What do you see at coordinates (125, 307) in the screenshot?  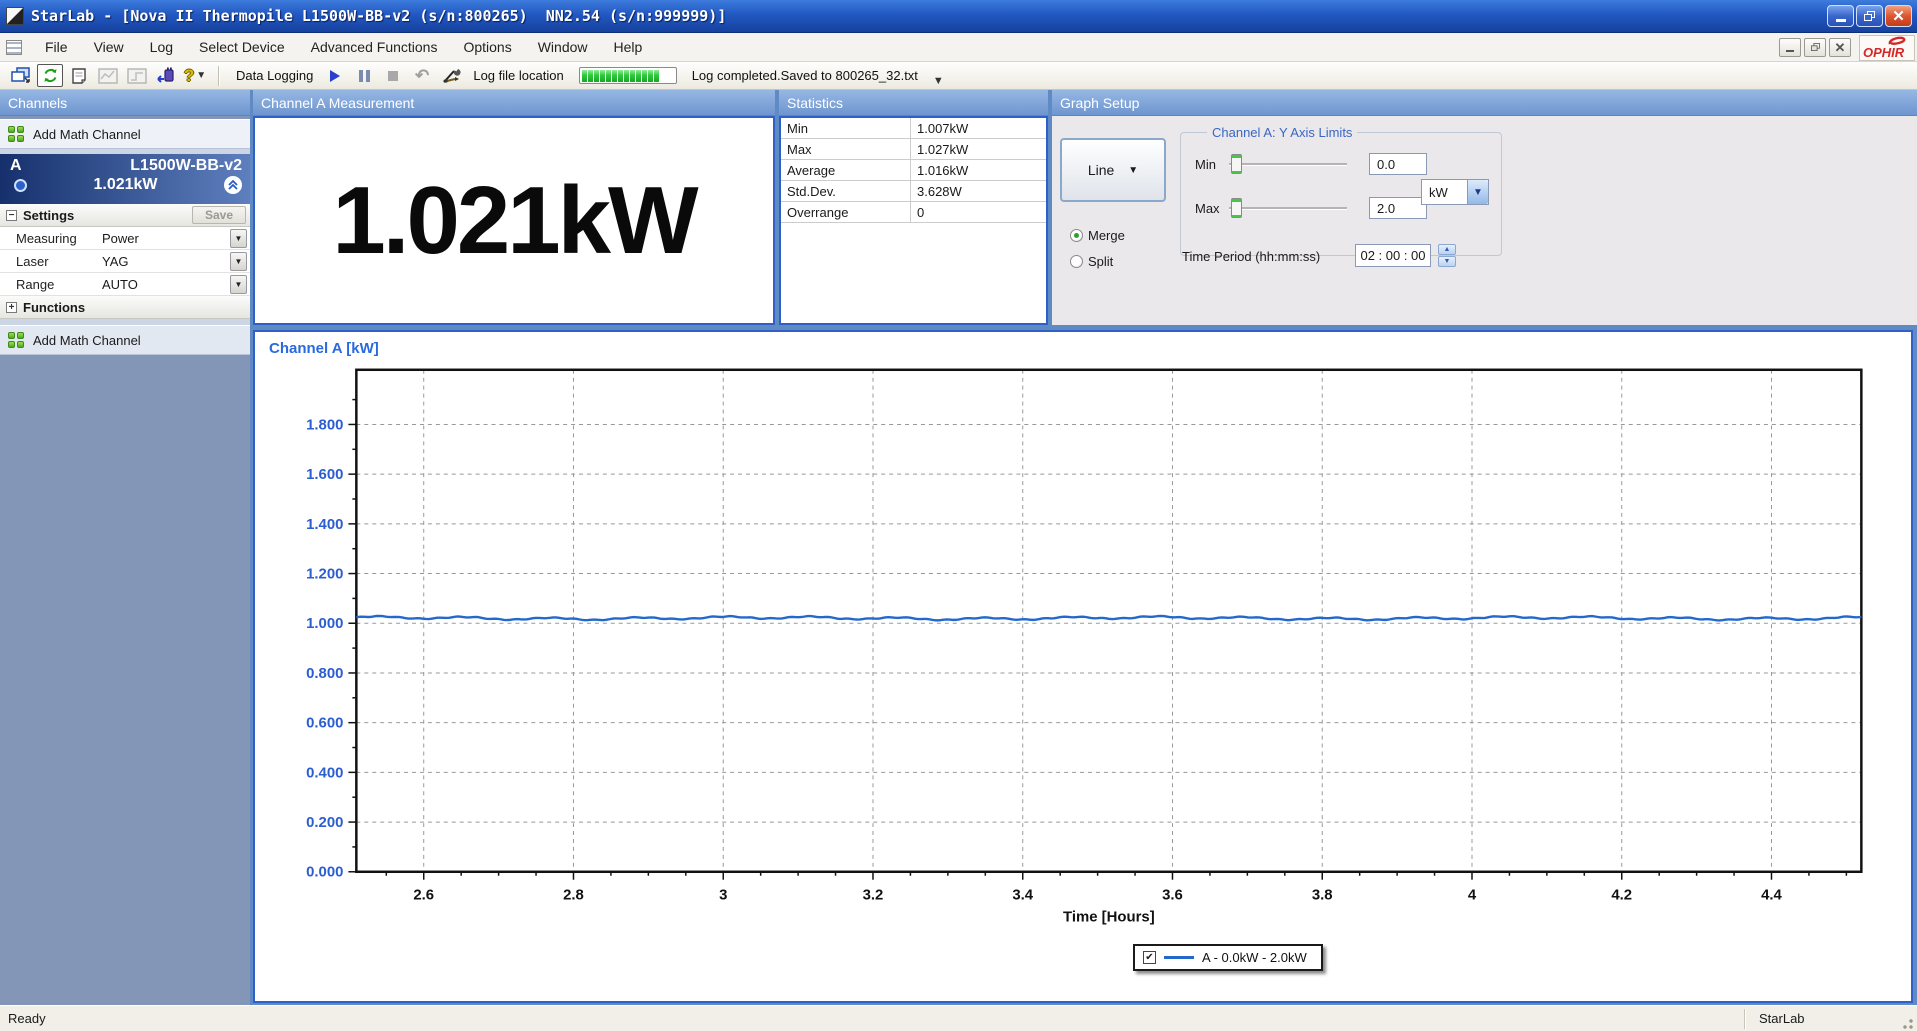 I see `functions-expander: + Functions` at bounding box center [125, 307].